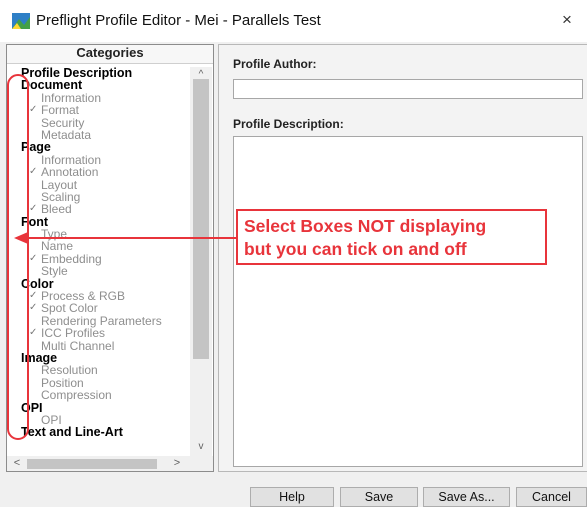 The image size is (587, 507). Describe the element at coordinates (201, 219) in the screenshot. I see `vertical-scroll-thumb` at that location.